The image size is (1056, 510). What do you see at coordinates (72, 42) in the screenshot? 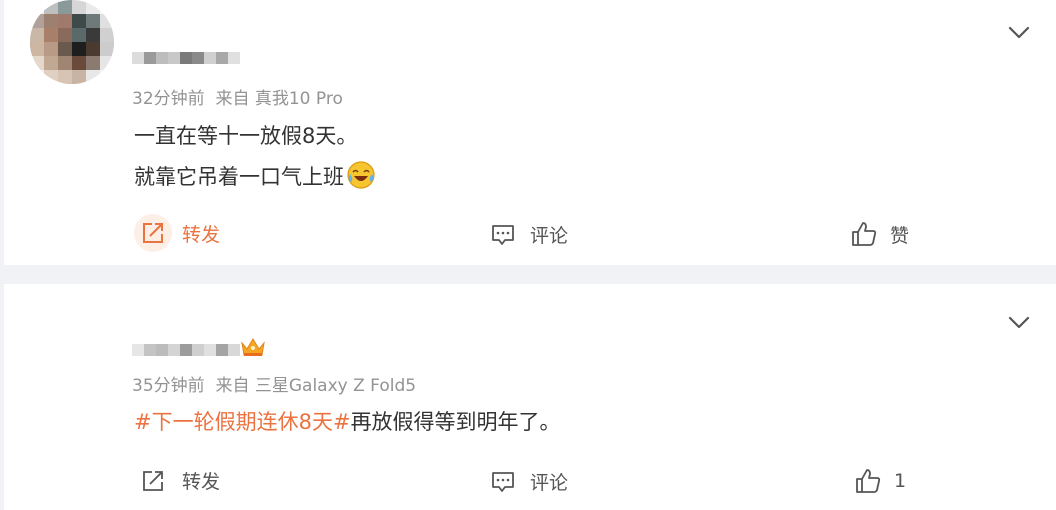
I see `avatar` at bounding box center [72, 42].